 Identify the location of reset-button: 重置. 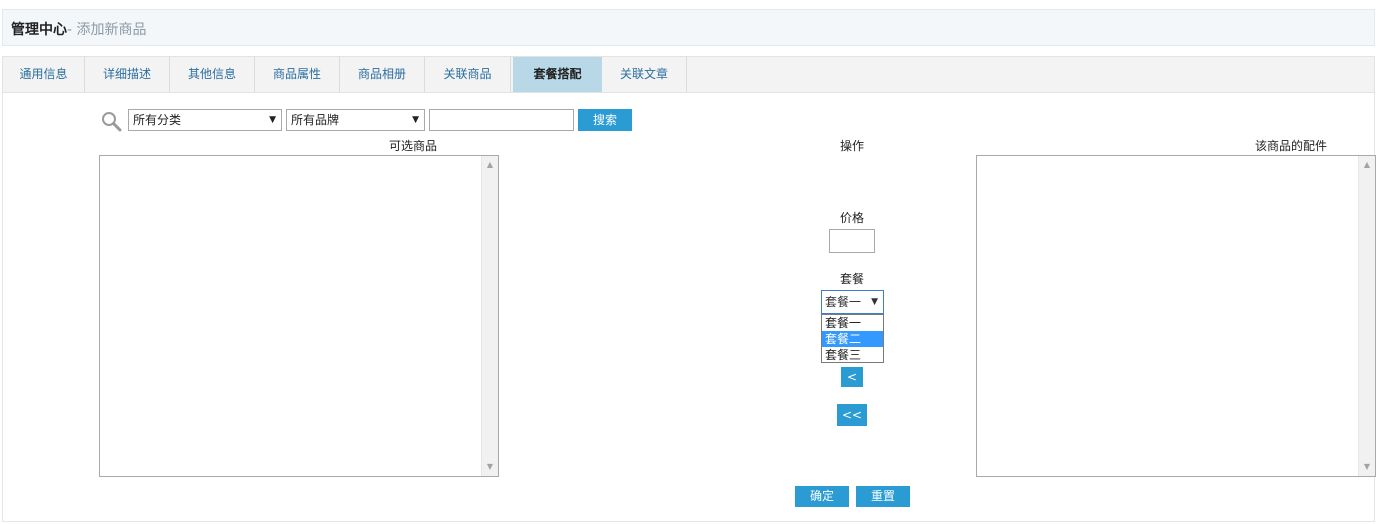
(883, 496).